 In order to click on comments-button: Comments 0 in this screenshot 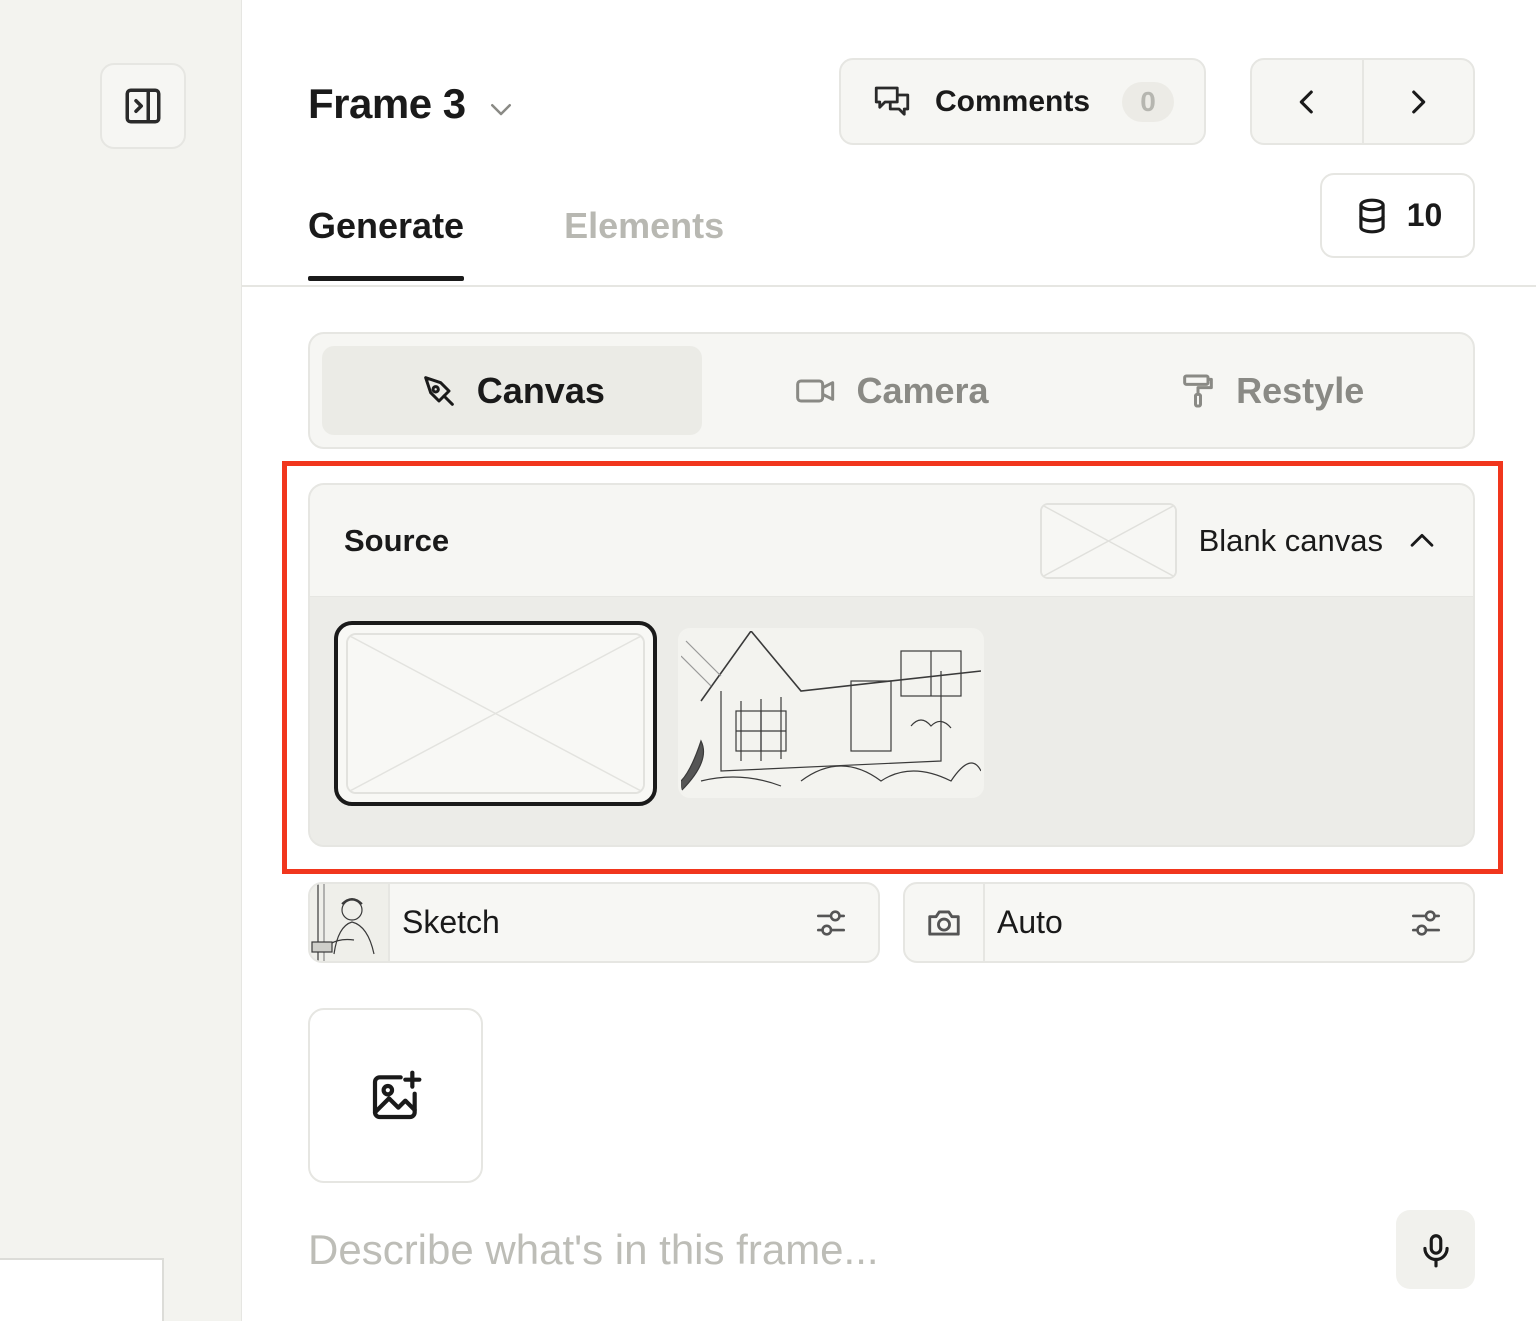, I will do `click(1022, 101)`.